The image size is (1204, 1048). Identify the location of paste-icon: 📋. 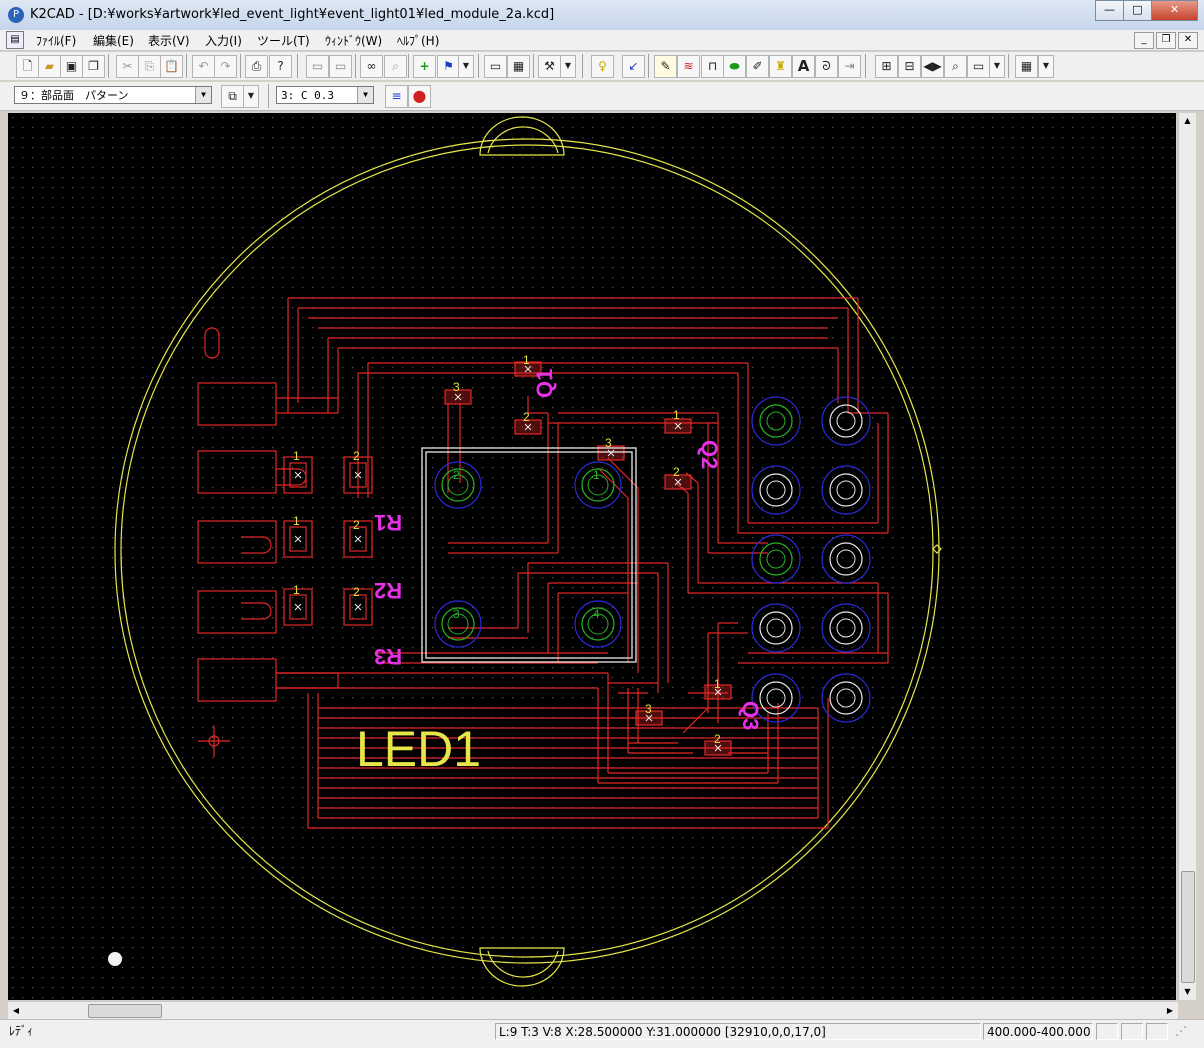
(171, 66).